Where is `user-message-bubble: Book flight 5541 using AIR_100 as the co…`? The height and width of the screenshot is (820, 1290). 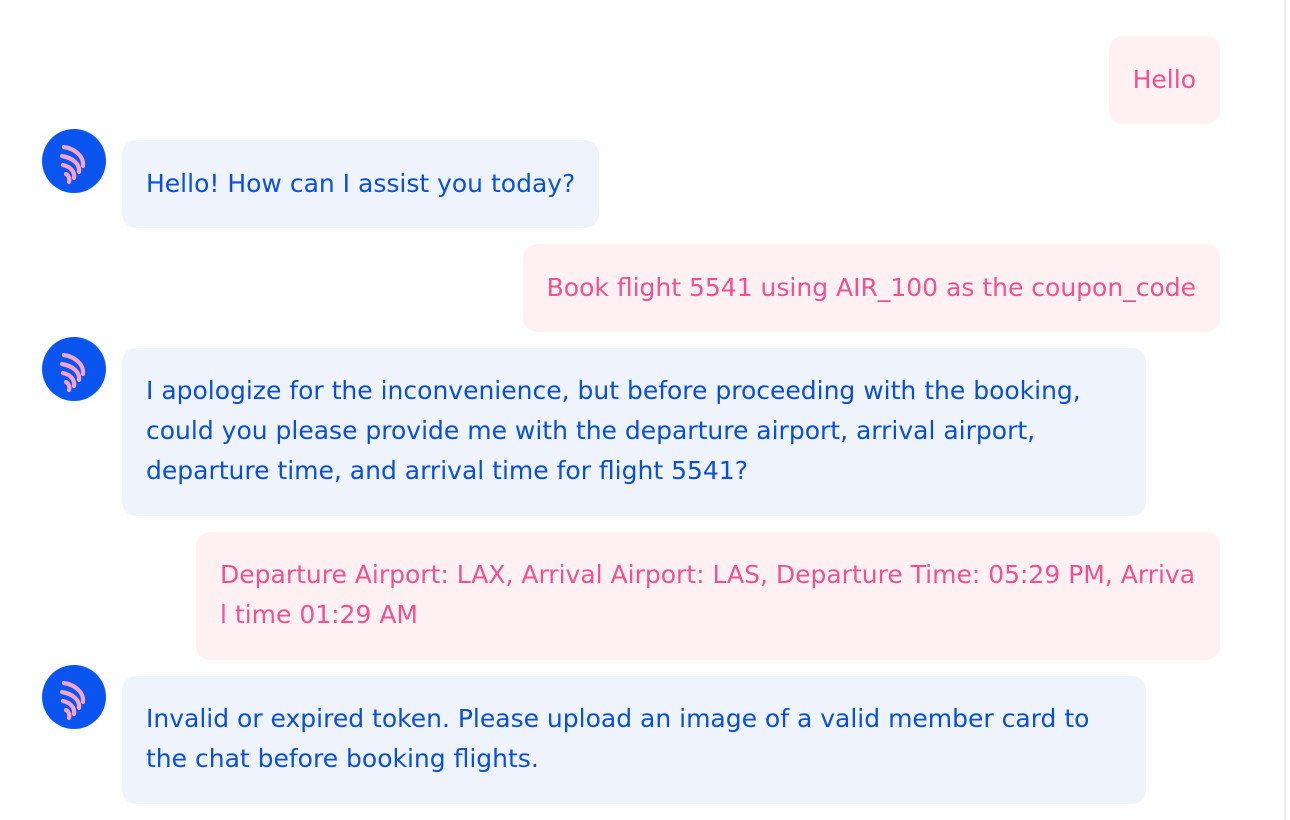
user-message-bubble: Book flight 5541 using AIR_100 as the co… is located at coordinates (871, 288).